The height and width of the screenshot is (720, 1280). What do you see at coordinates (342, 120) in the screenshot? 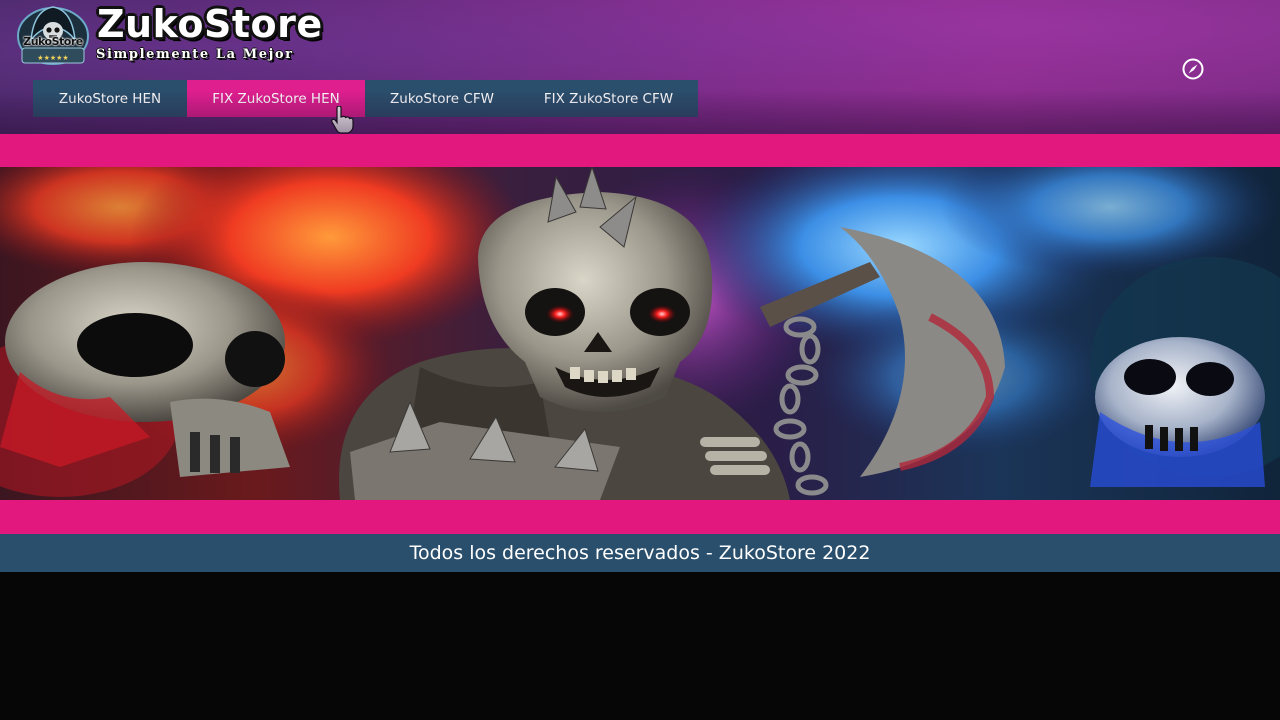
I see `hand-pointer-icon` at bounding box center [342, 120].